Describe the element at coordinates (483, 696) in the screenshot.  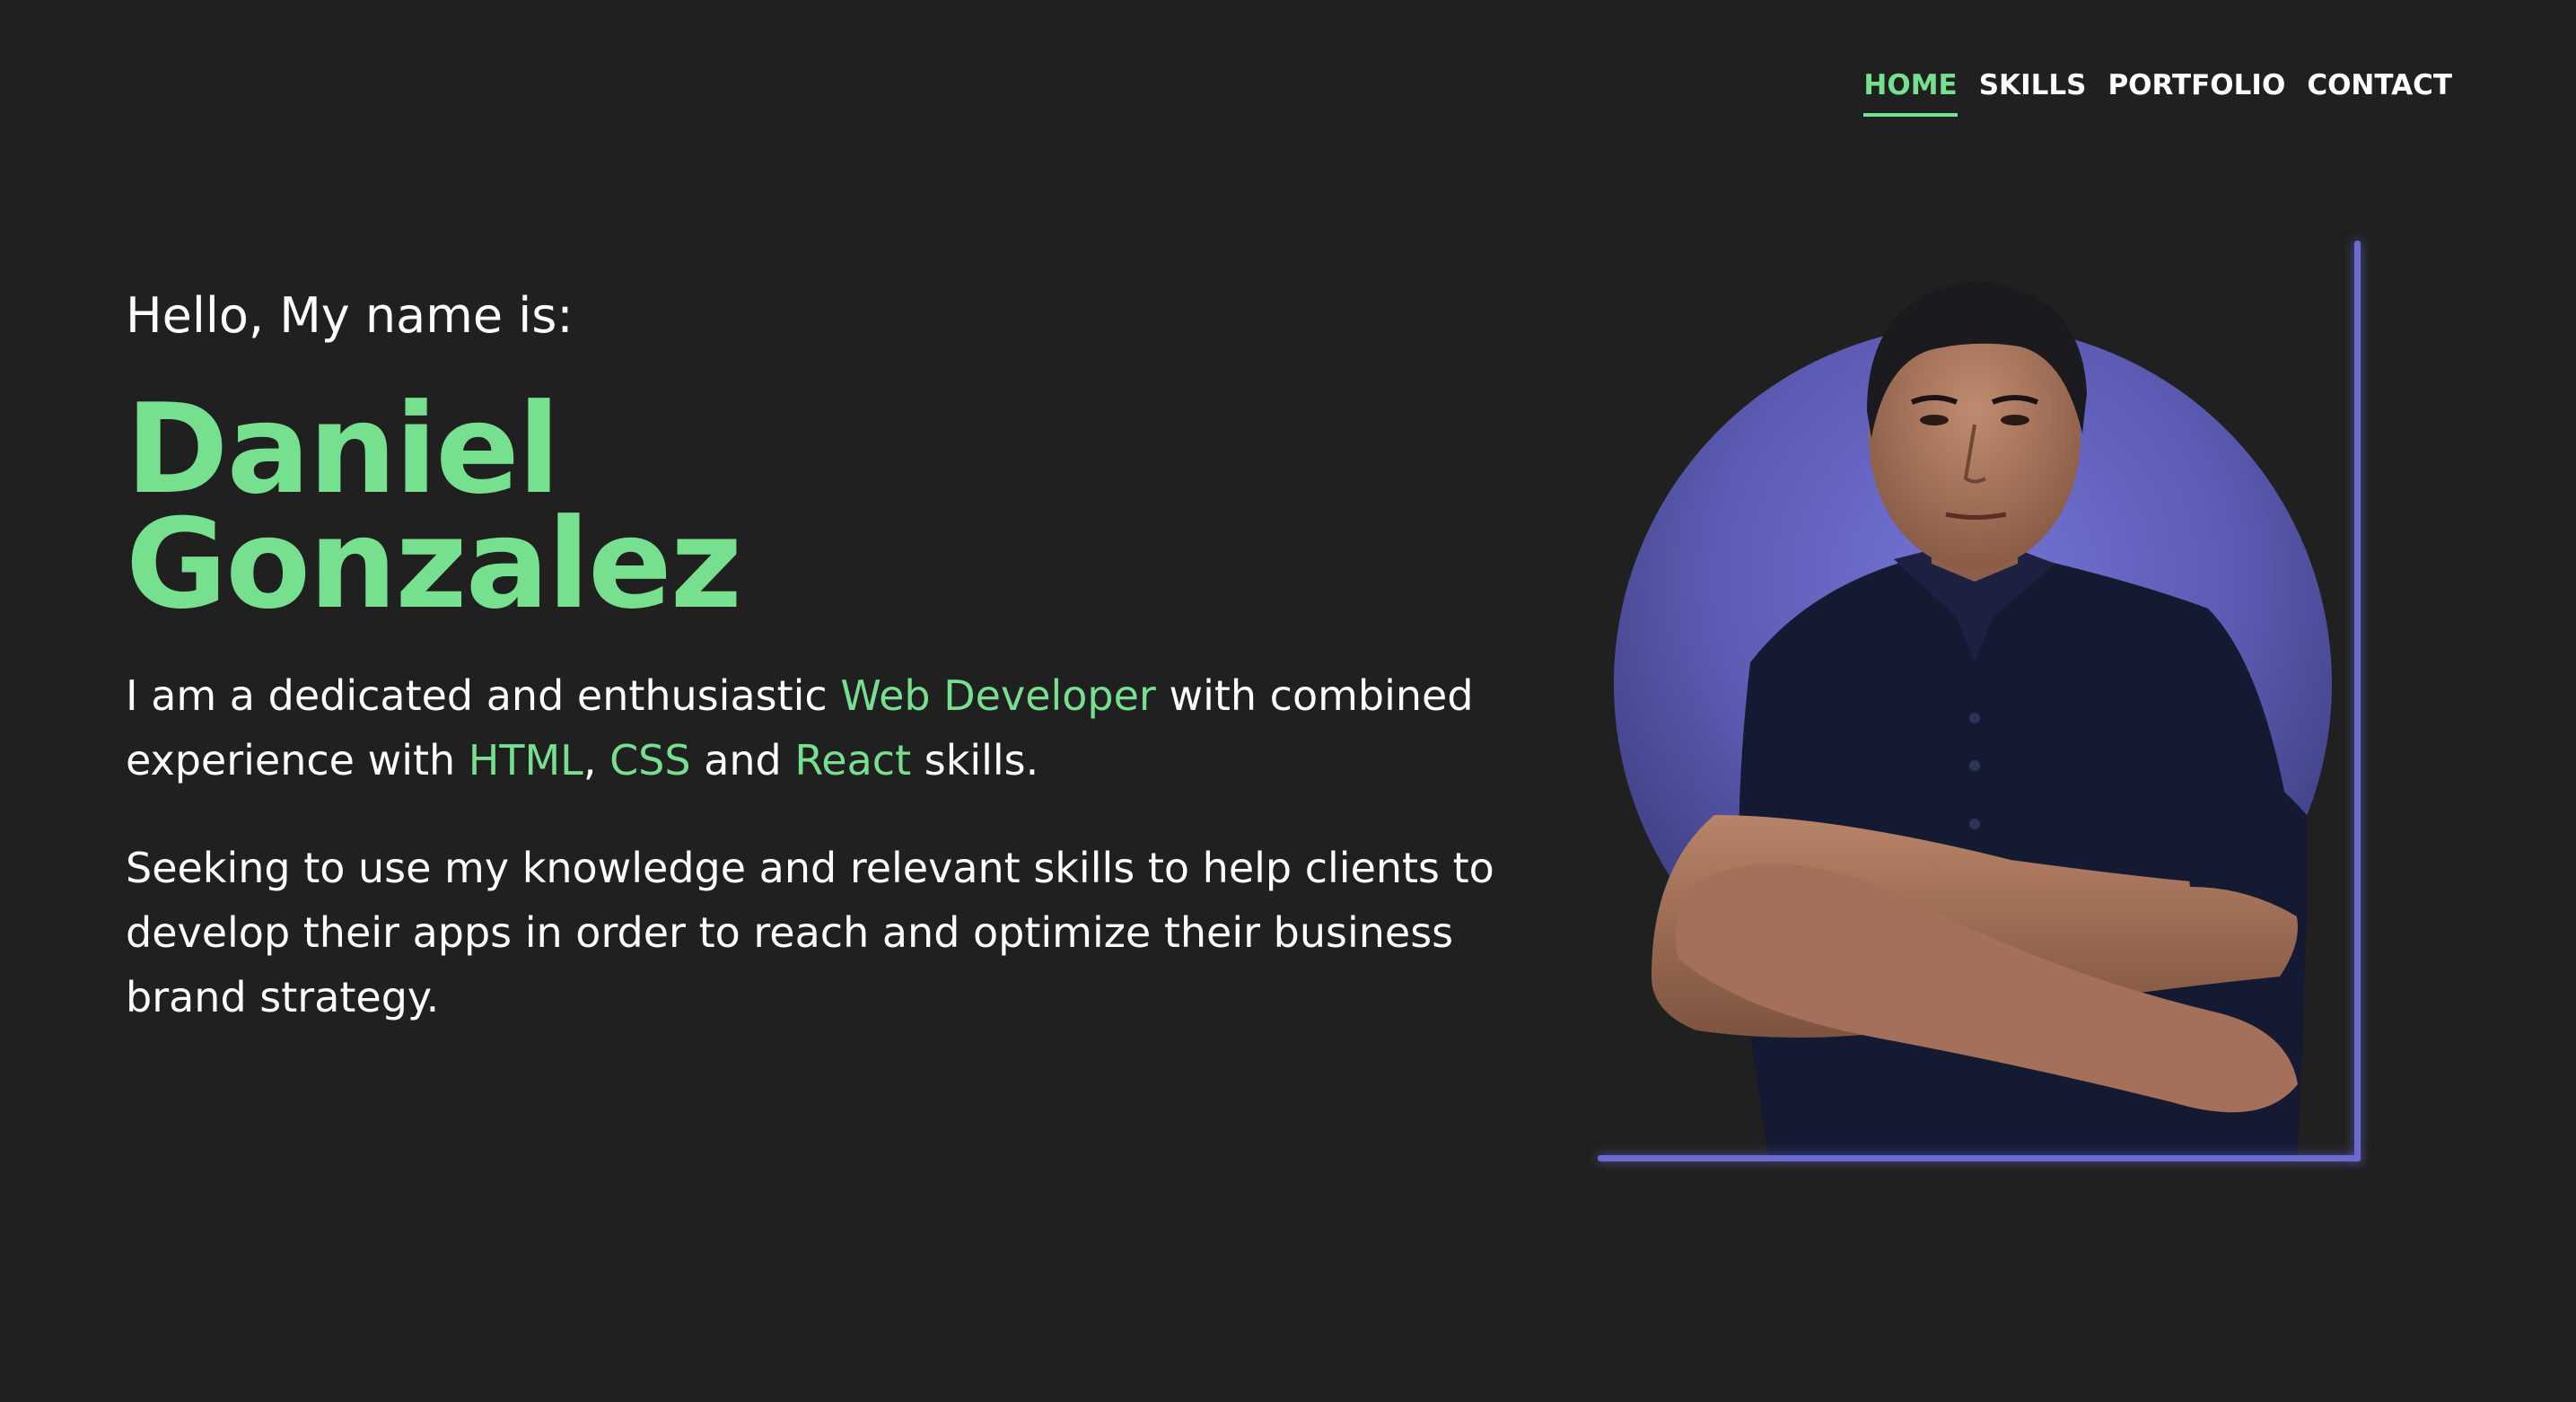
I see `intro-text-1: I am a dedicated and enthusiastic` at that location.